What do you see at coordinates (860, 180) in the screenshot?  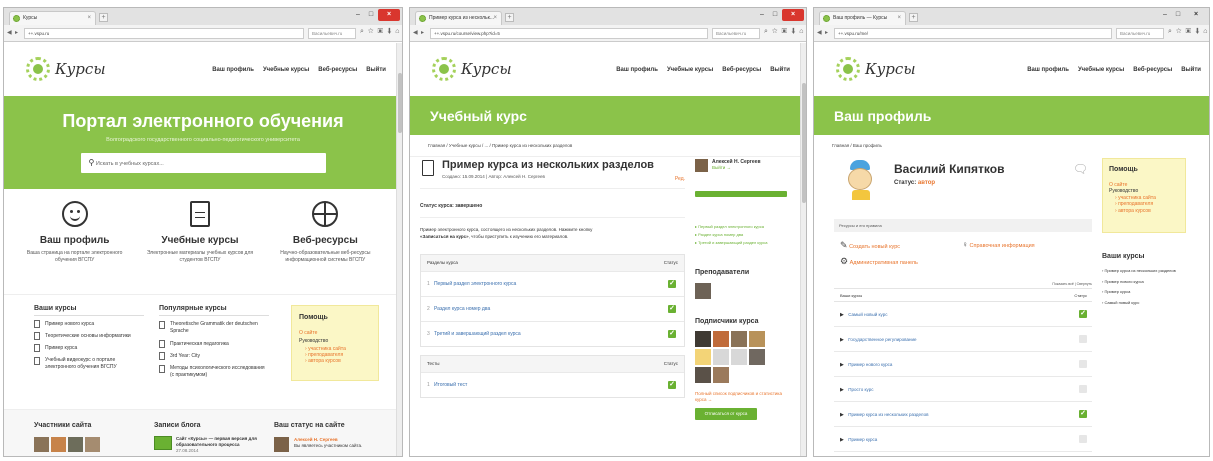 I see `cartoon-avatar` at bounding box center [860, 180].